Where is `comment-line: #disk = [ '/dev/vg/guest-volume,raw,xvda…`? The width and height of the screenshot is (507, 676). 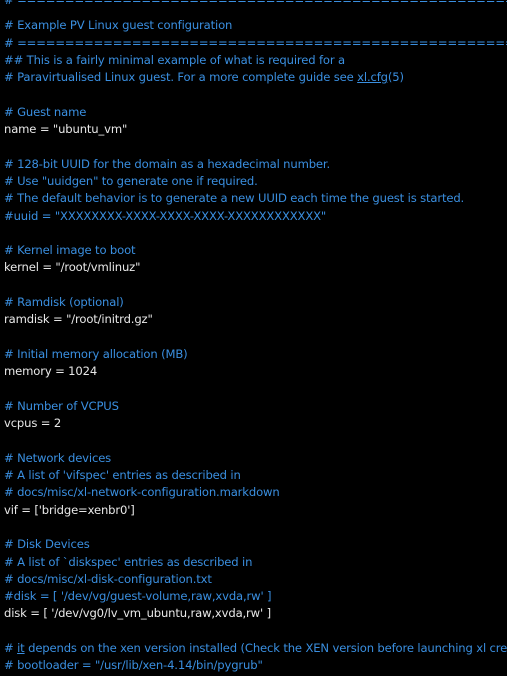 comment-line: #disk = [ '/dev/vg/guest-volume,raw,xvda… is located at coordinates (255, 596).